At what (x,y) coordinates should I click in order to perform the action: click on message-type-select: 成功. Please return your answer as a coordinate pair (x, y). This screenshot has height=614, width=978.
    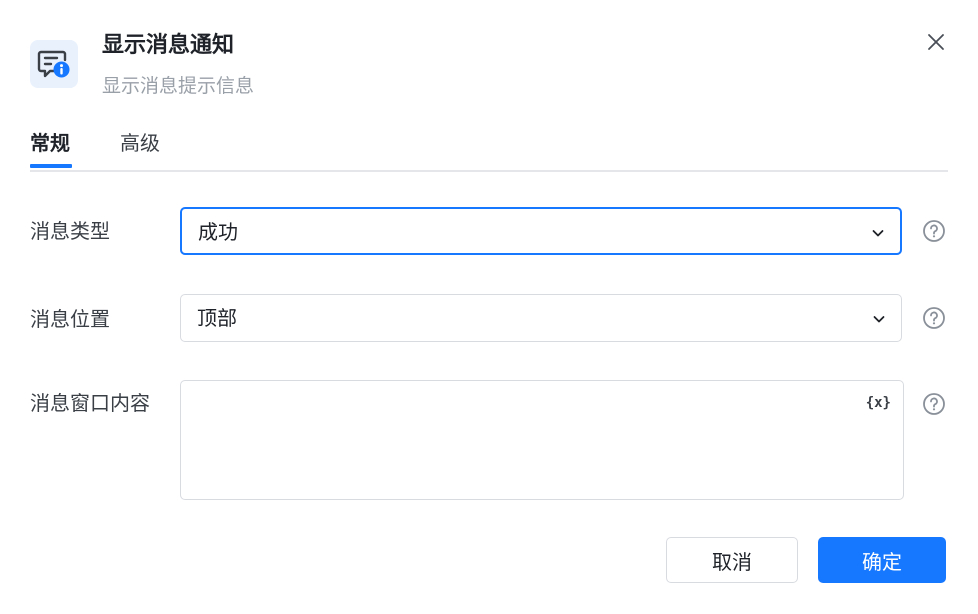
    Looking at the image, I should click on (541, 231).